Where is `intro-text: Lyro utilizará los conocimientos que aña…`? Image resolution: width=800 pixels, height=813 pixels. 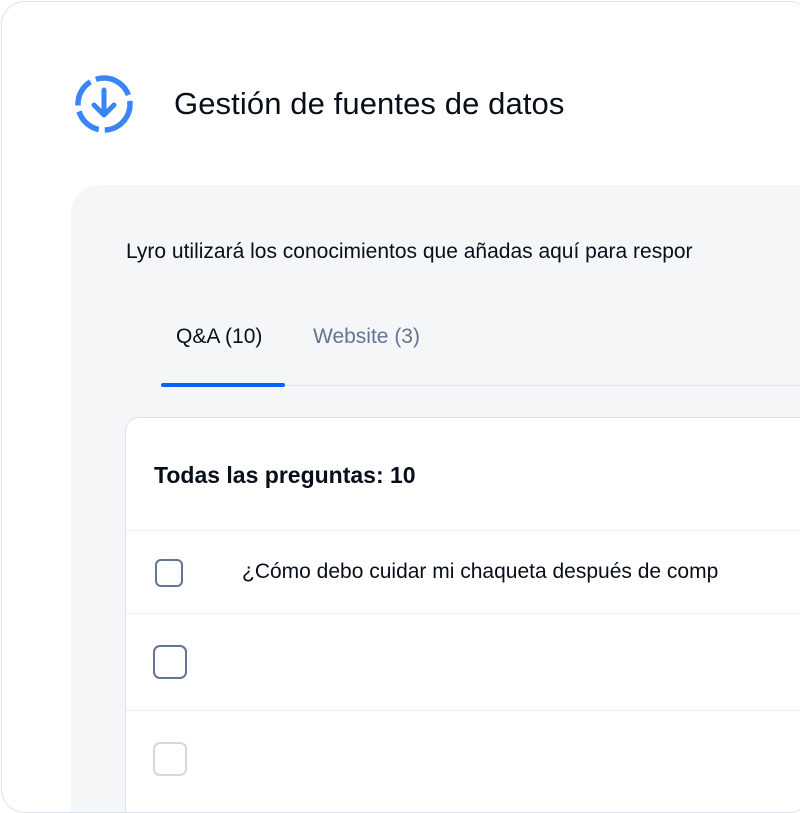
intro-text: Lyro utilizará los conocimientos que aña… is located at coordinates (409, 251).